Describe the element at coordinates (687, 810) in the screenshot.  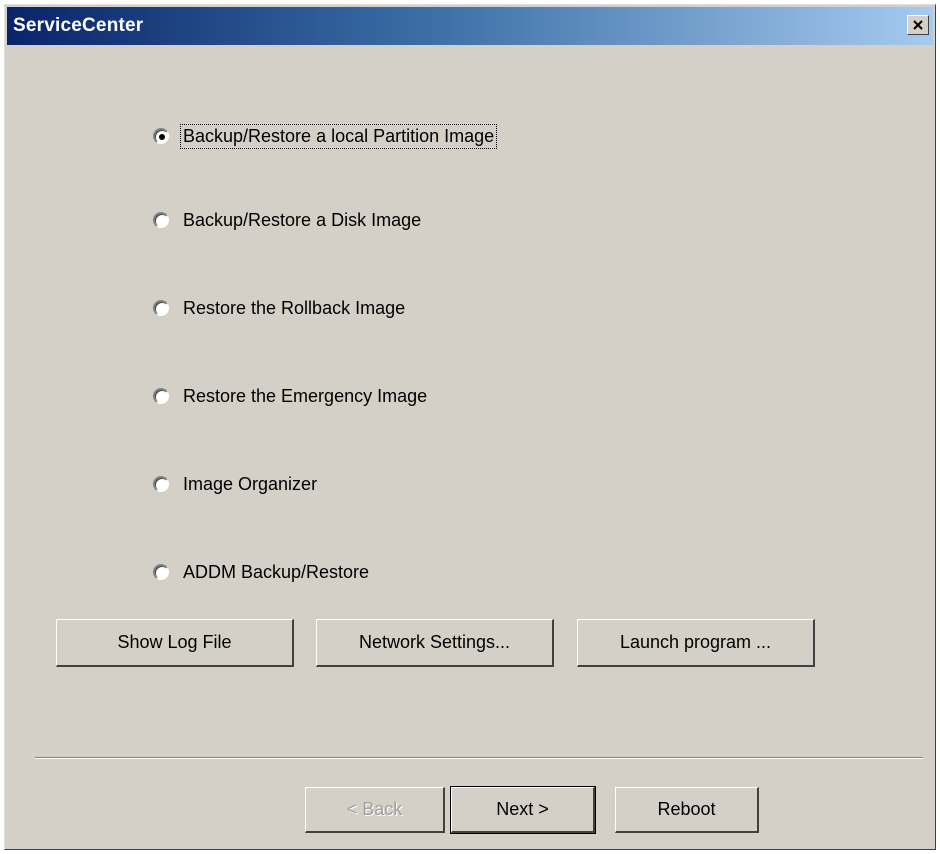
I see `reboot-button: Reboot` at that location.